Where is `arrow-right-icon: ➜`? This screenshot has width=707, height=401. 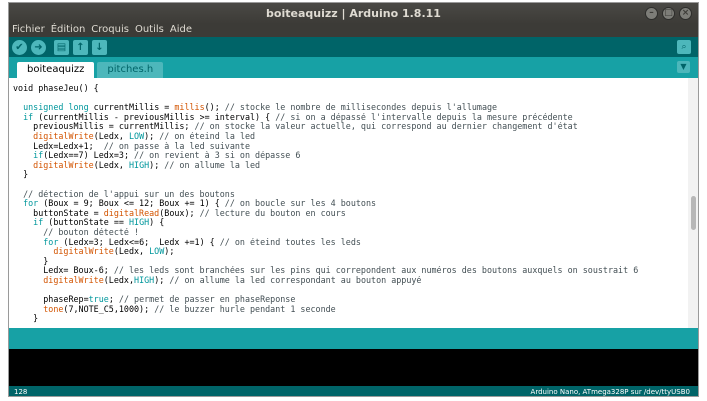 arrow-right-icon: ➜ is located at coordinates (38, 47).